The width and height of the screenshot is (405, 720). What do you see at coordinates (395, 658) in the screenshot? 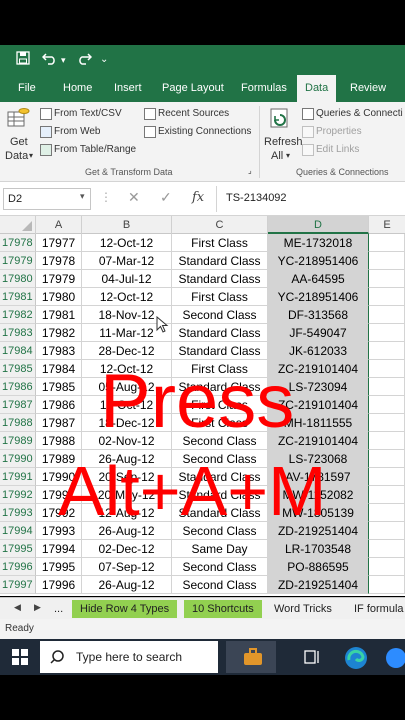
I see `zoom-app-icon` at bounding box center [395, 658].